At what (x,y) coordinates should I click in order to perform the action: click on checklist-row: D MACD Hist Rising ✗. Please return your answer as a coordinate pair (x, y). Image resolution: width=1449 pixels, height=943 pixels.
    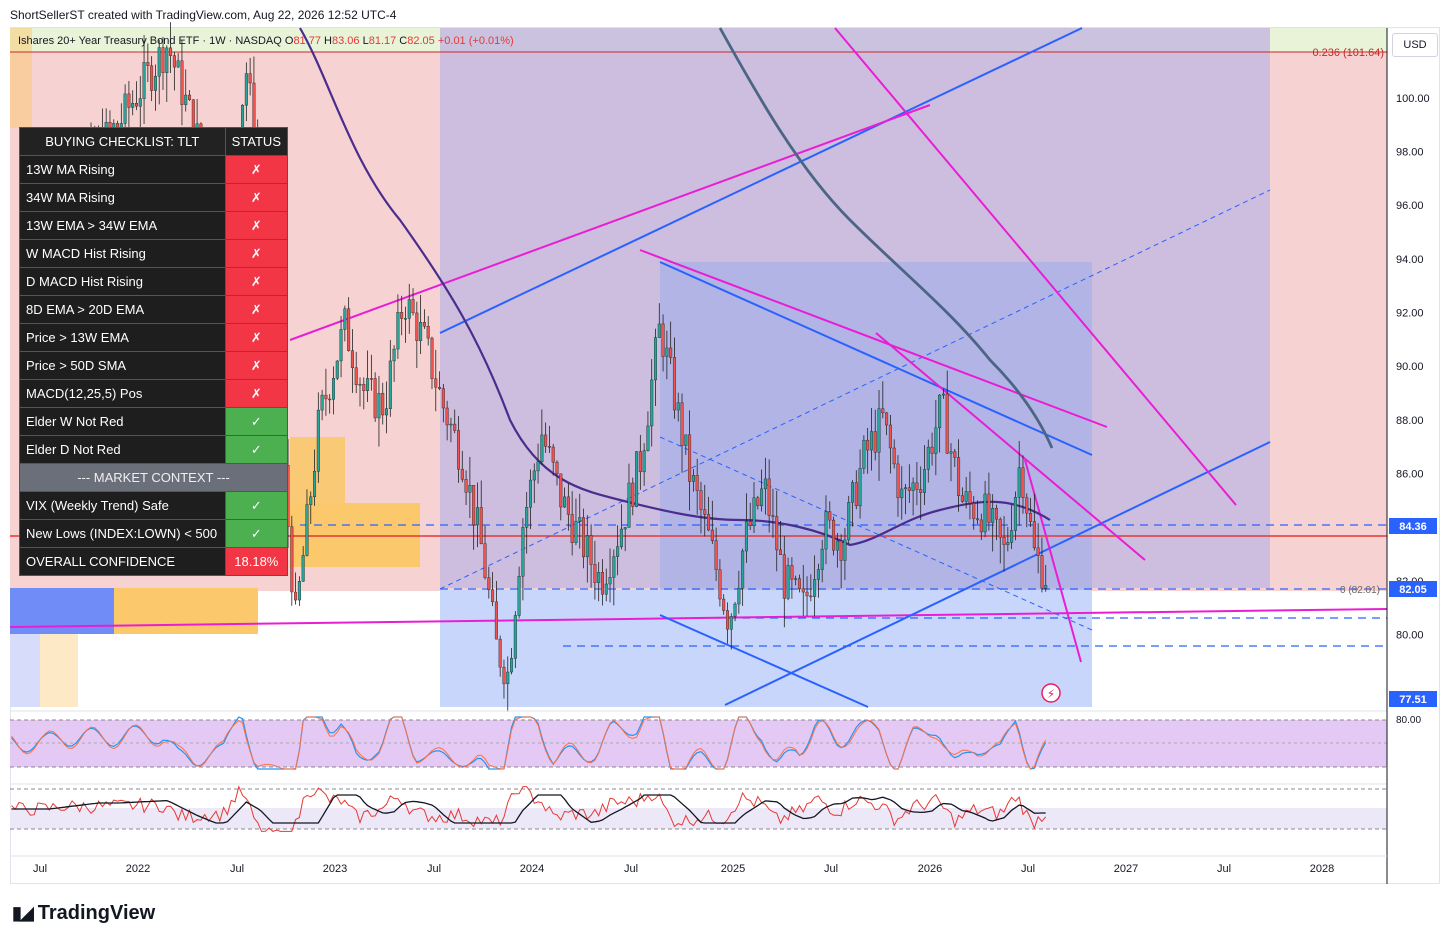
    Looking at the image, I should click on (154, 281).